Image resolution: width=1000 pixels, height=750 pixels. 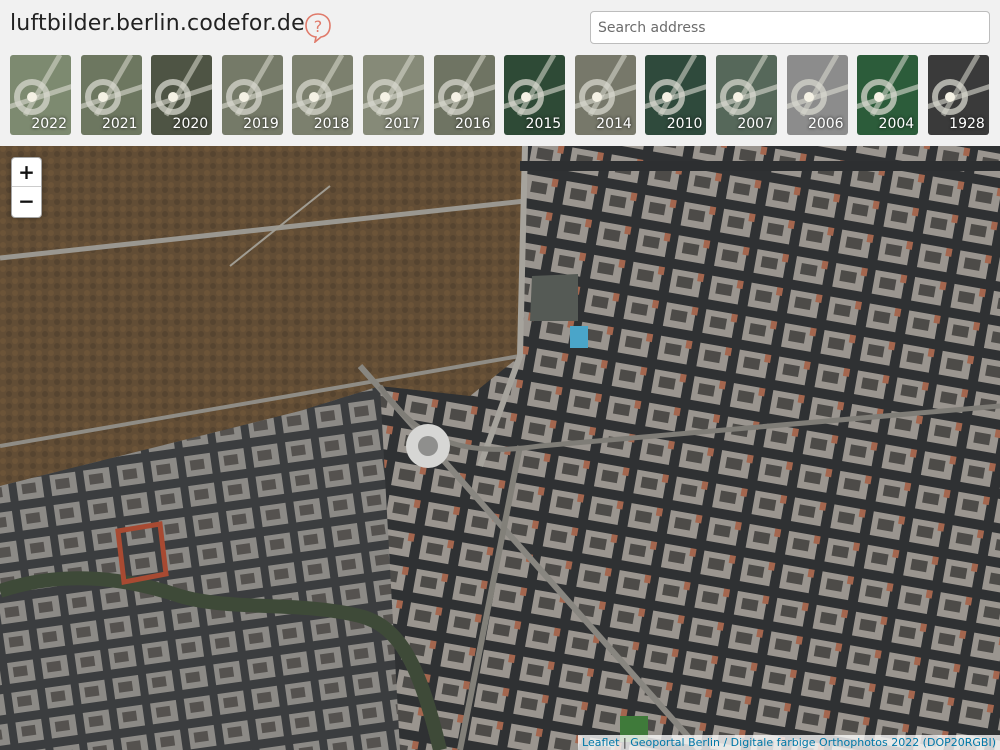 What do you see at coordinates (157, 23) in the screenshot?
I see `site-title: luftbilder.berlin.codefor.de` at bounding box center [157, 23].